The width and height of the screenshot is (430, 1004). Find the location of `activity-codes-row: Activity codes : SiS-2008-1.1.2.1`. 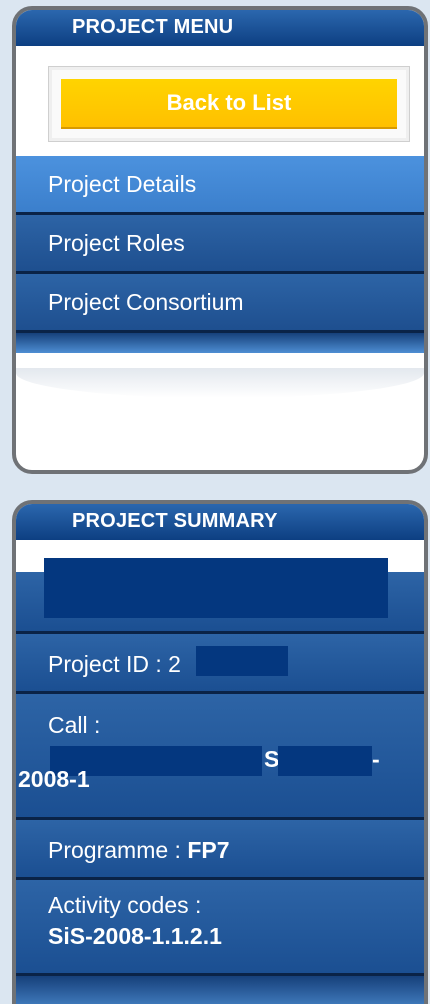

activity-codes-row: Activity codes : SiS-2008-1.1.2.1 is located at coordinates (220, 928).